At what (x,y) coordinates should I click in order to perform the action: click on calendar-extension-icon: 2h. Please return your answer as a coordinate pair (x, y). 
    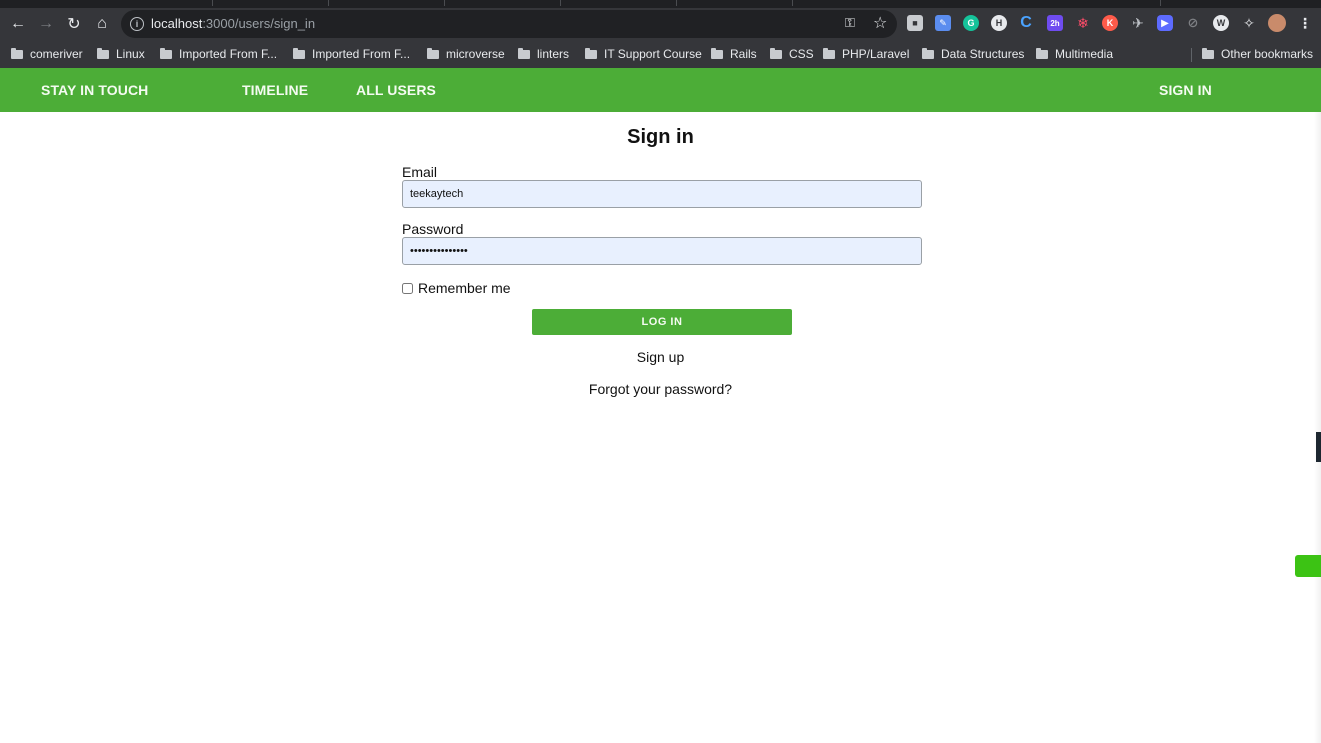
    Looking at the image, I should click on (1055, 23).